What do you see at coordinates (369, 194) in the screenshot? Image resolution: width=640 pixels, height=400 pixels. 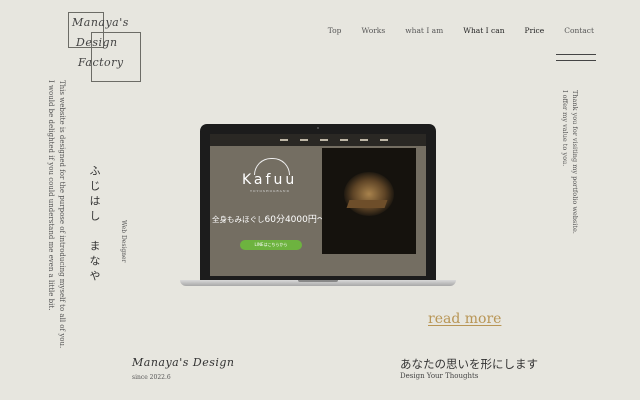 I see `lamp-glow` at bounding box center [369, 194].